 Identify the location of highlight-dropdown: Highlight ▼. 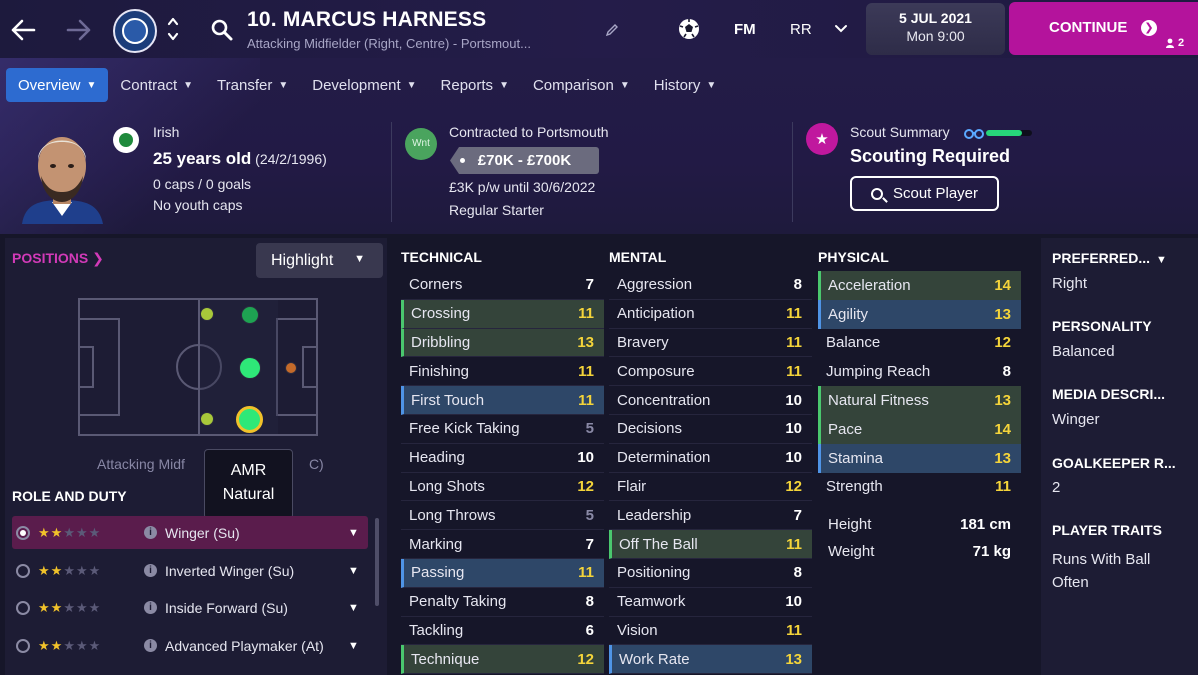
(319, 260).